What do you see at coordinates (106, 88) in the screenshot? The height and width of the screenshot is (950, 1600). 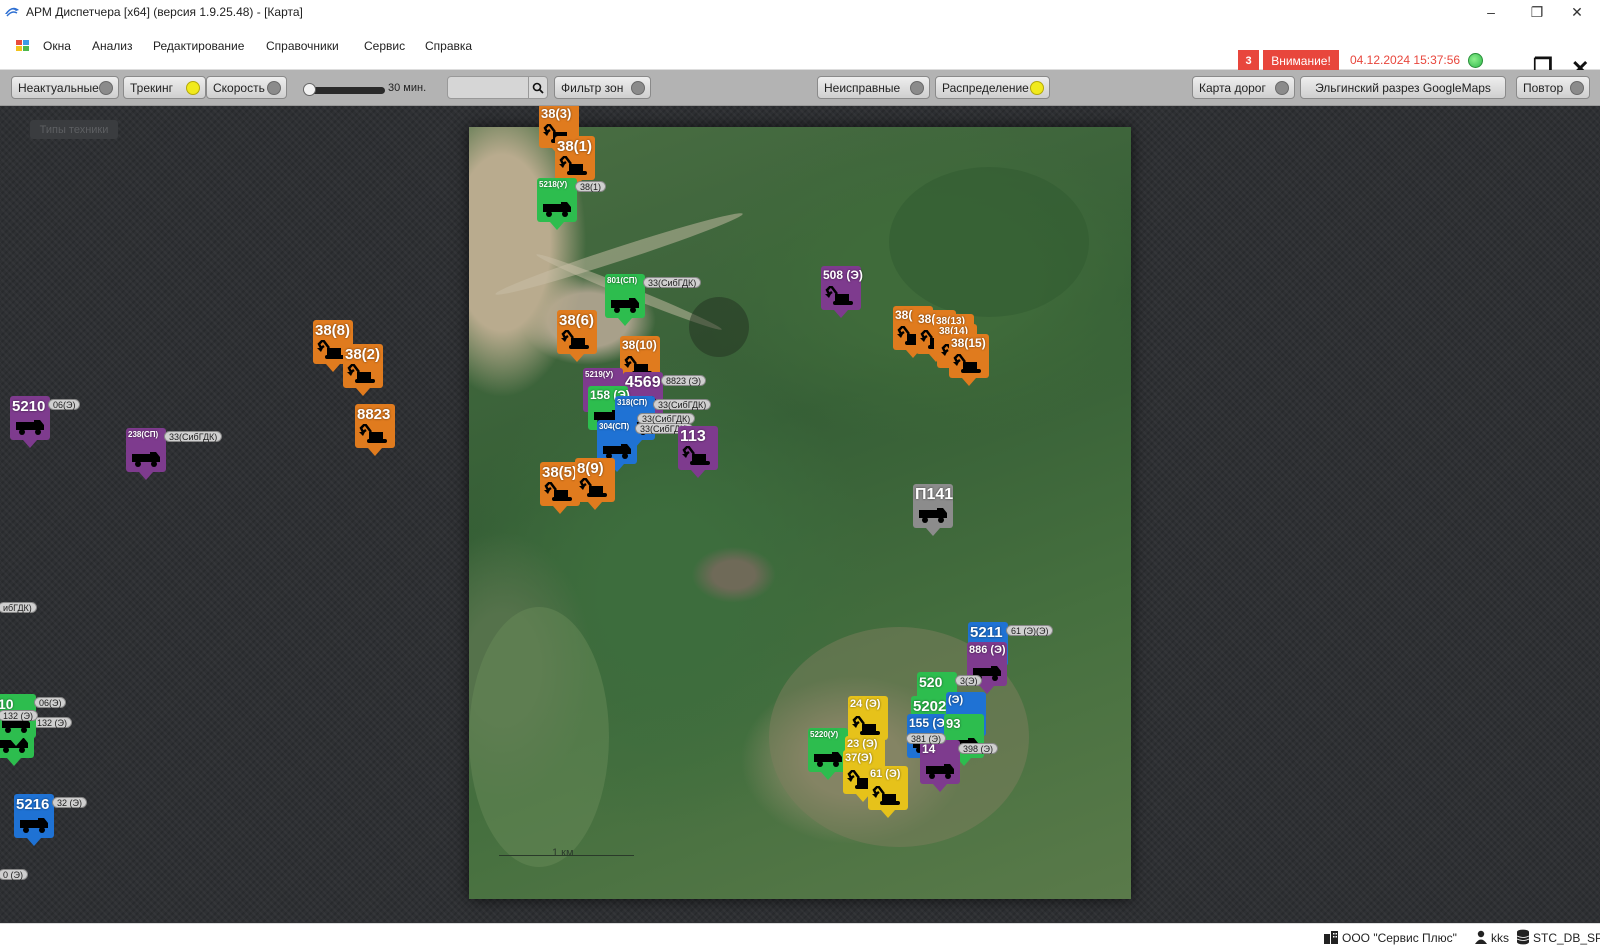 I see `nonactual-indicator-icon` at bounding box center [106, 88].